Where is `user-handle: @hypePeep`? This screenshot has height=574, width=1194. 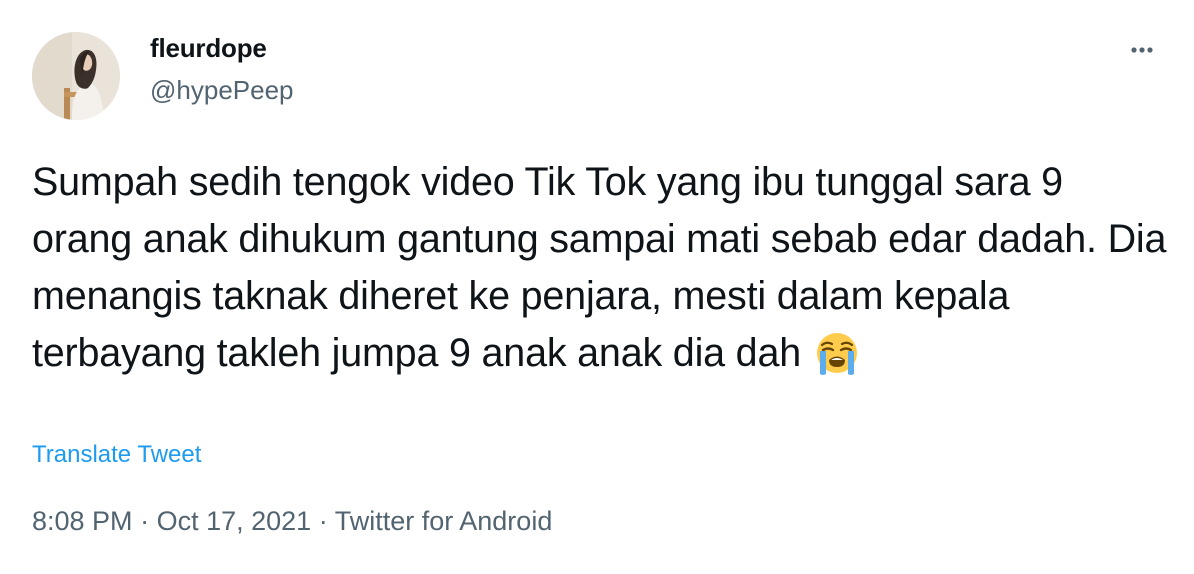 user-handle: @hypePeep is located at coordinates (222, 90).